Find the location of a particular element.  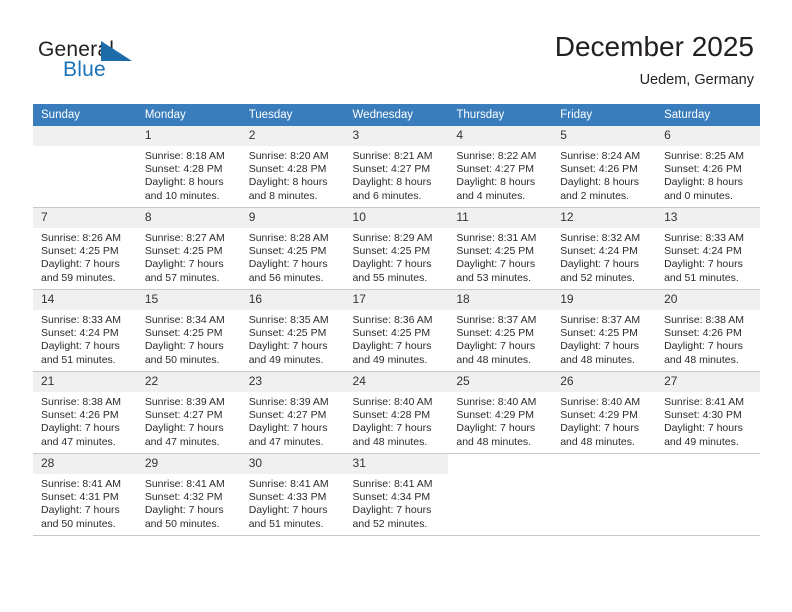

day-number: 13 is located at coordinates (708, 218).